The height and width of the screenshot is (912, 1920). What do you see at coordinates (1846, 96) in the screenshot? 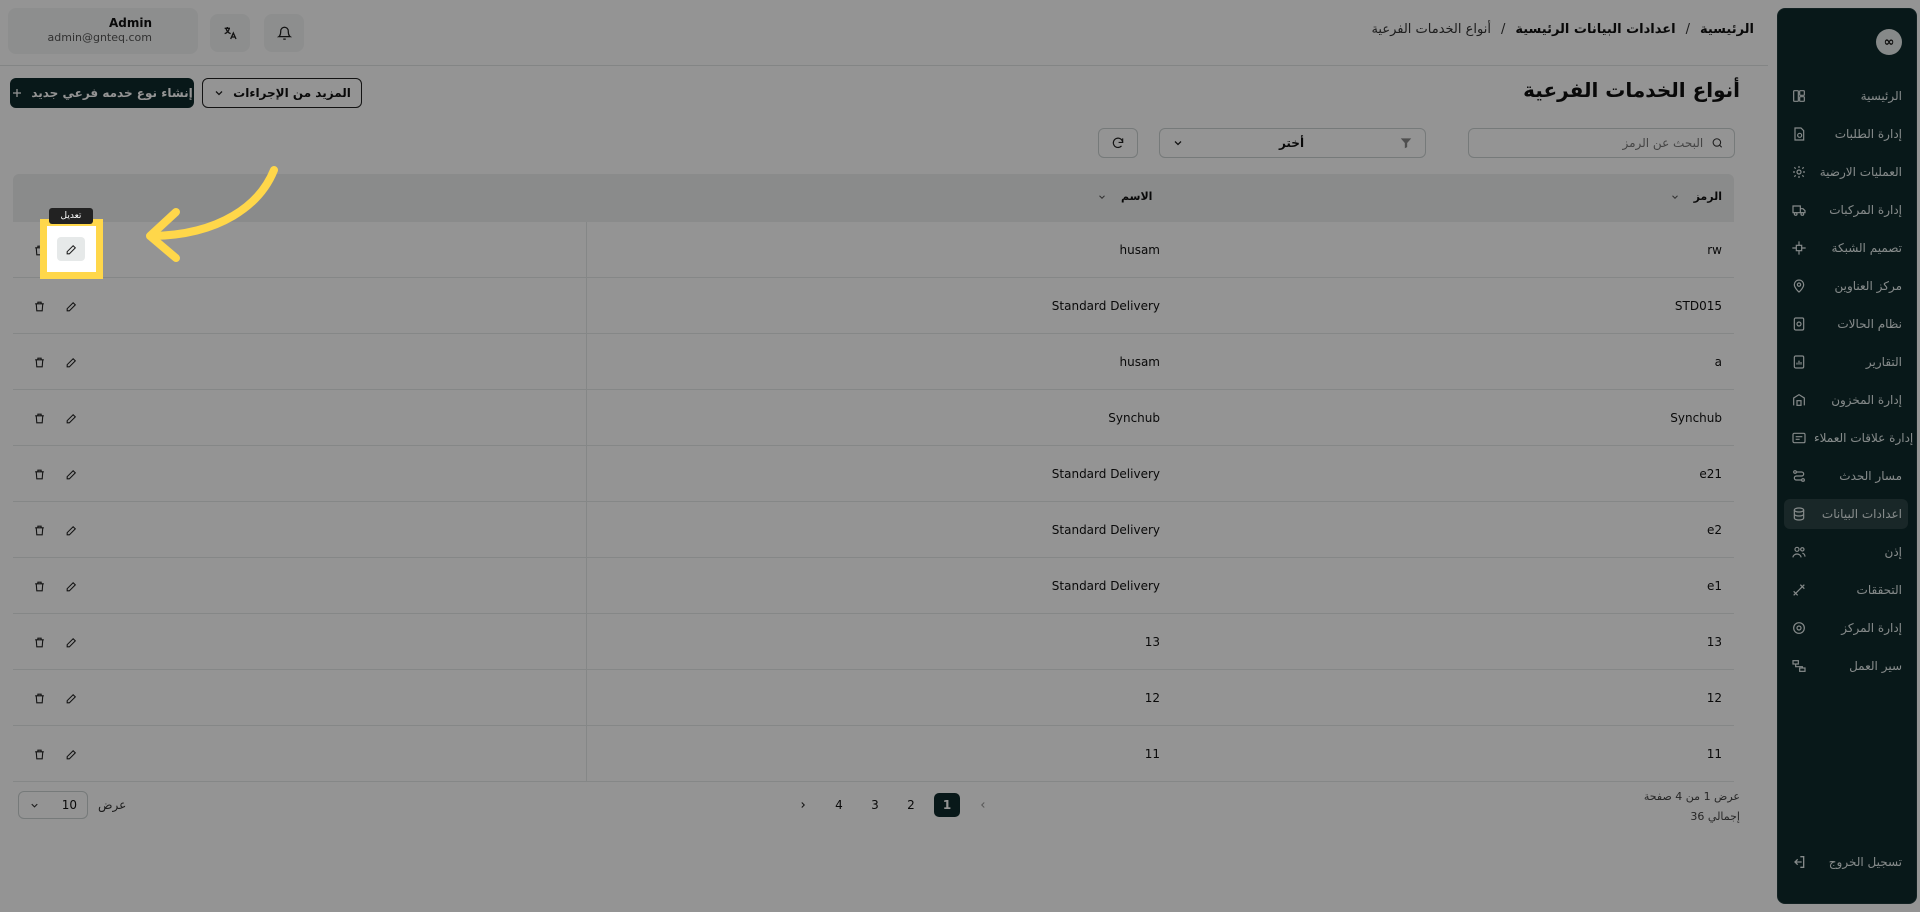
I see `sidebar-item: الرئيسية` at bounding box center [1846, 96].